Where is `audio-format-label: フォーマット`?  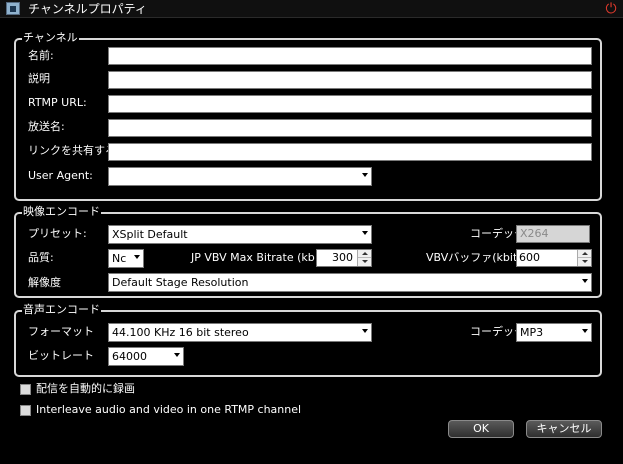 audio-format-label: フォーマット is located at coordinates (61, 331).